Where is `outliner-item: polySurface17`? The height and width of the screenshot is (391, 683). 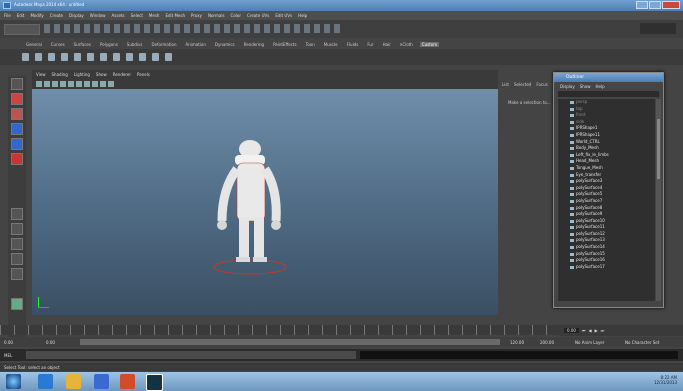 outliner-item: polySurface17 is located at coordinates (606, 267).